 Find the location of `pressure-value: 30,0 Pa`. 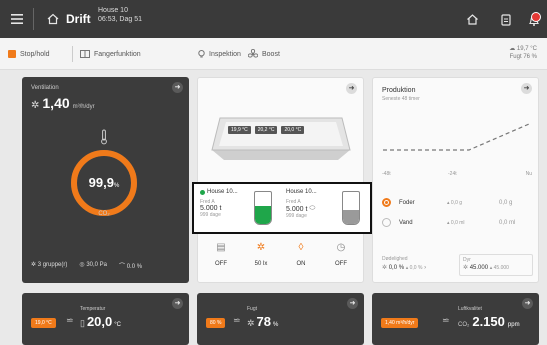

pressure-value: 30,0 Pa is located at coordinates (96, 265).